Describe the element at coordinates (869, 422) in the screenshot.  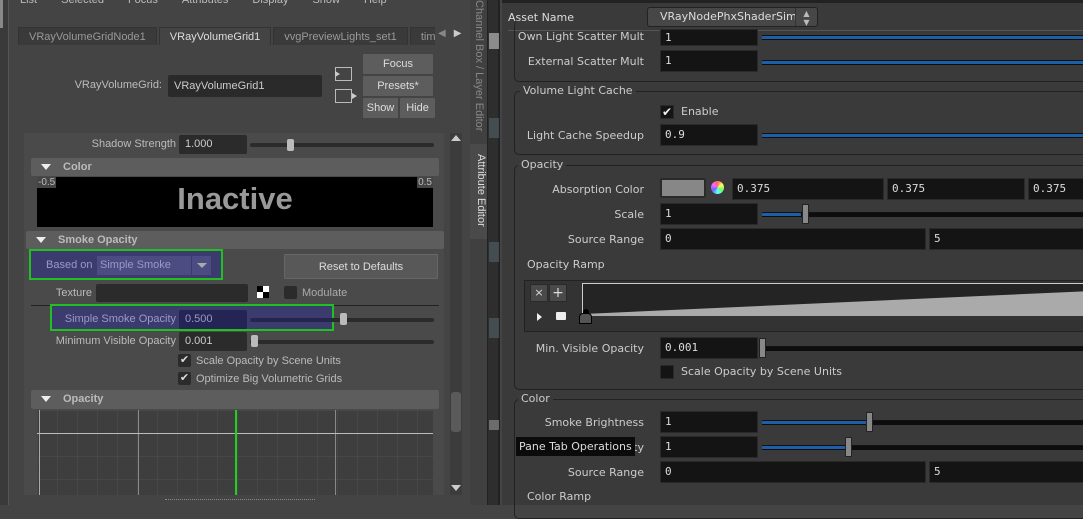
I see `smoke-brightness-slider-handle` at that location.